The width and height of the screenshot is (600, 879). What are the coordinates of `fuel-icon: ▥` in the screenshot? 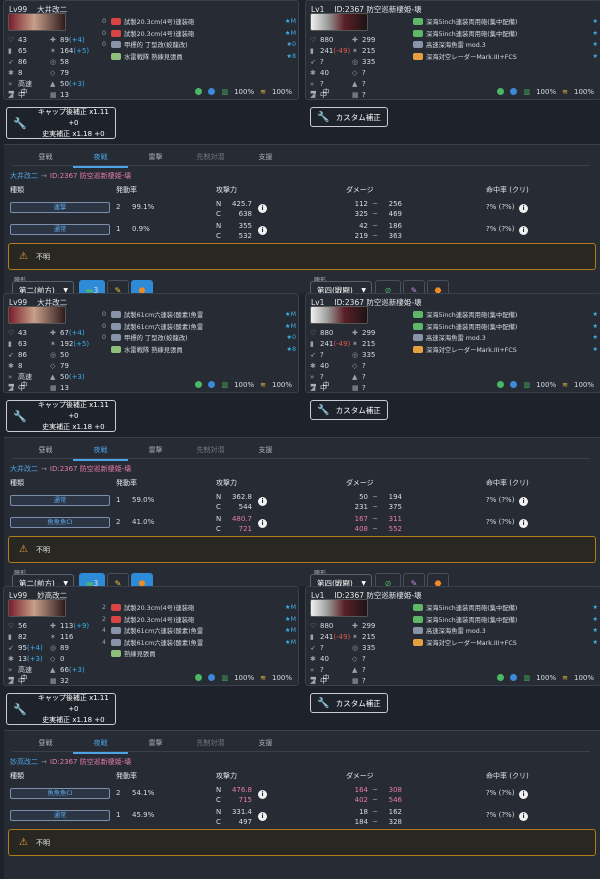 It's located at (527, 91).